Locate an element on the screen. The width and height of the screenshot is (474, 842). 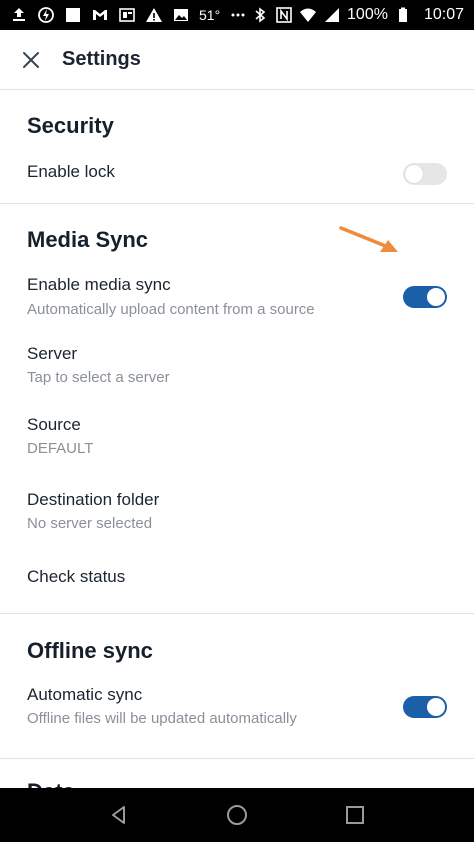
status-bar-right: 100% 10:07 is located at coordinates (357, 15).